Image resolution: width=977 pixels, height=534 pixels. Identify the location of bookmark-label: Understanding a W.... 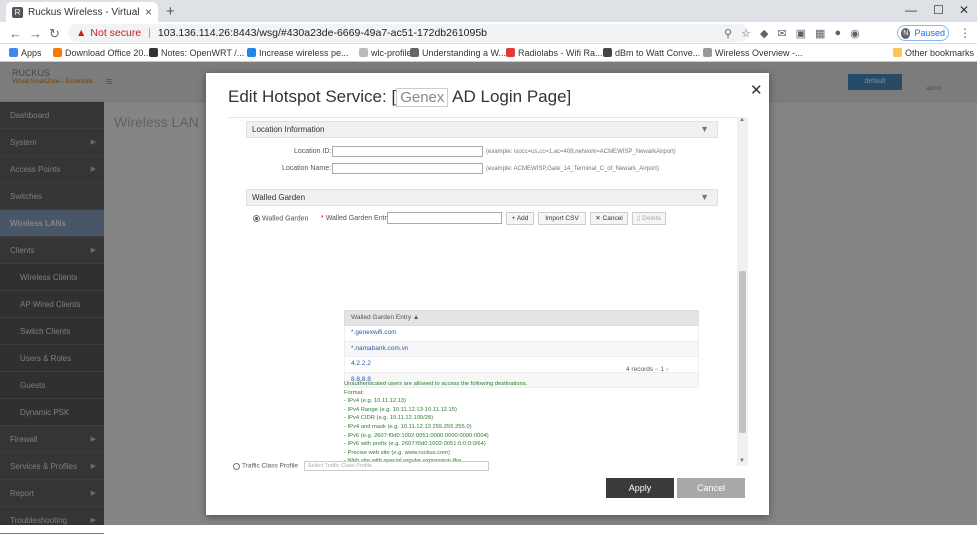
(464, 53).